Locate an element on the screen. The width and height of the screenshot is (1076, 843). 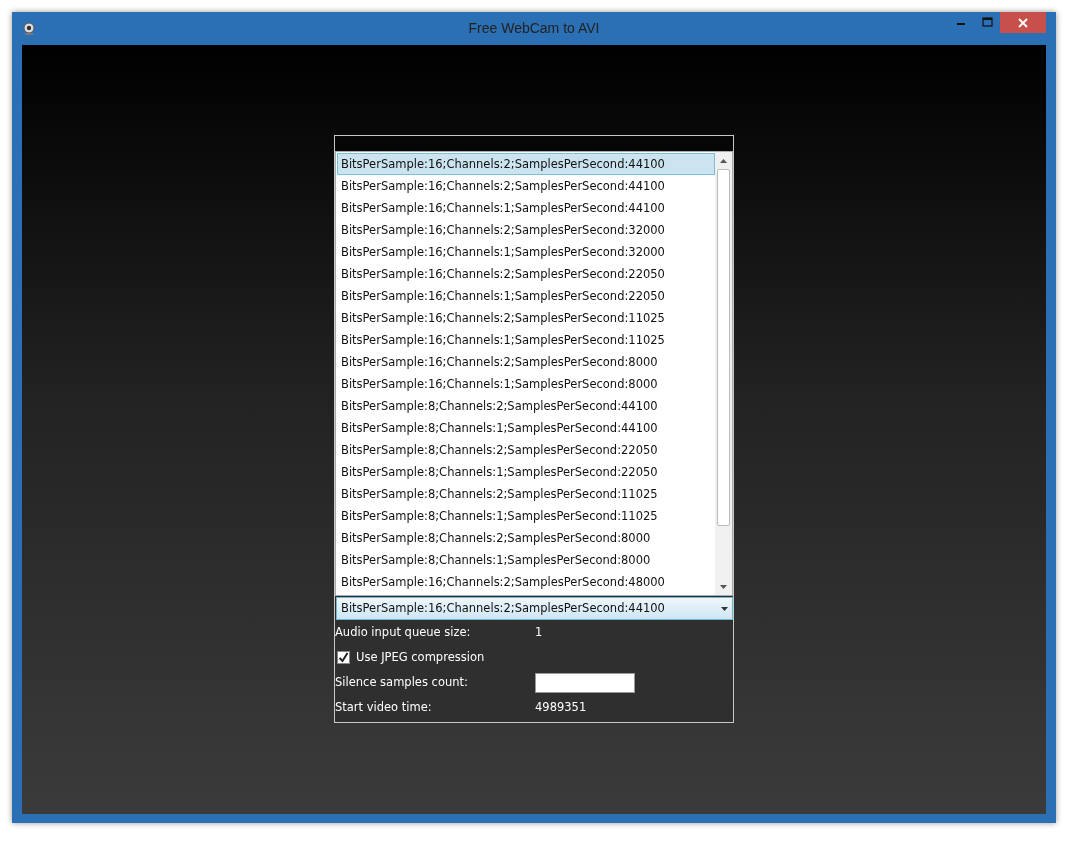
list-item: BitsPerSample:8;Channels:2;SamplesPerSecond:22050 is located at coordinates (526, 450).